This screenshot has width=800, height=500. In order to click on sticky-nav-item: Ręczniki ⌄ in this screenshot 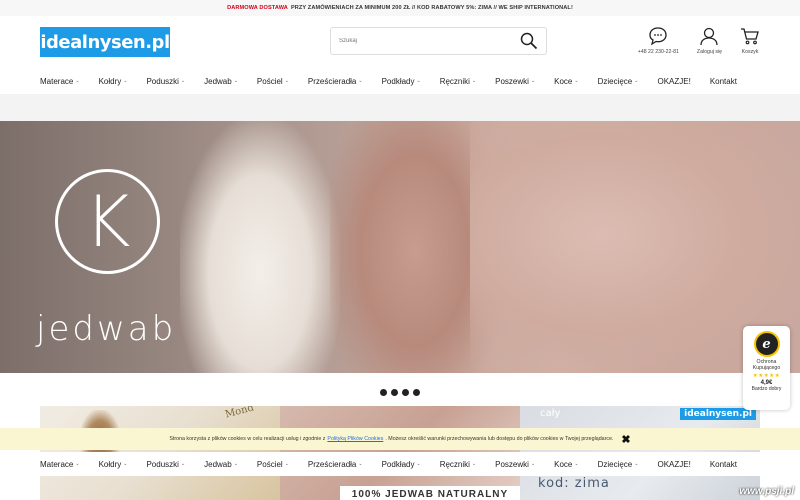, I will do `click(458, 464)`.